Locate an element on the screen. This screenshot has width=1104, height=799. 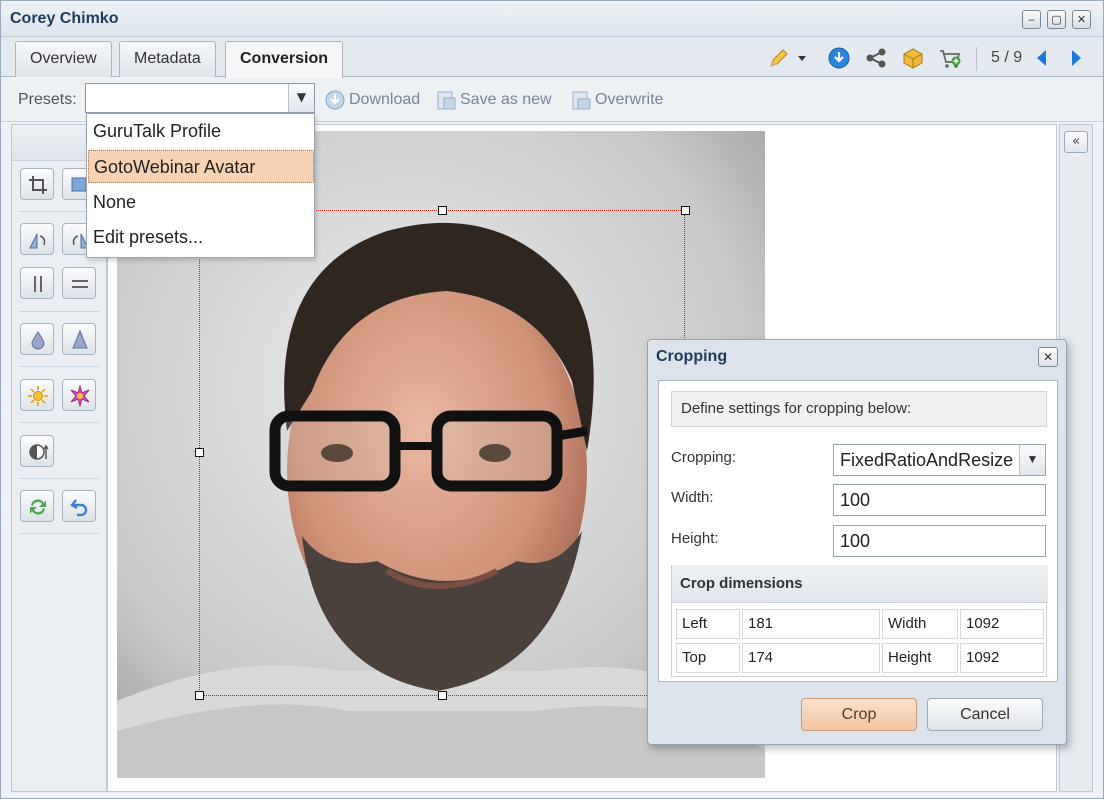
tab-conversion: Conversion is located at coordinates (284, 59).